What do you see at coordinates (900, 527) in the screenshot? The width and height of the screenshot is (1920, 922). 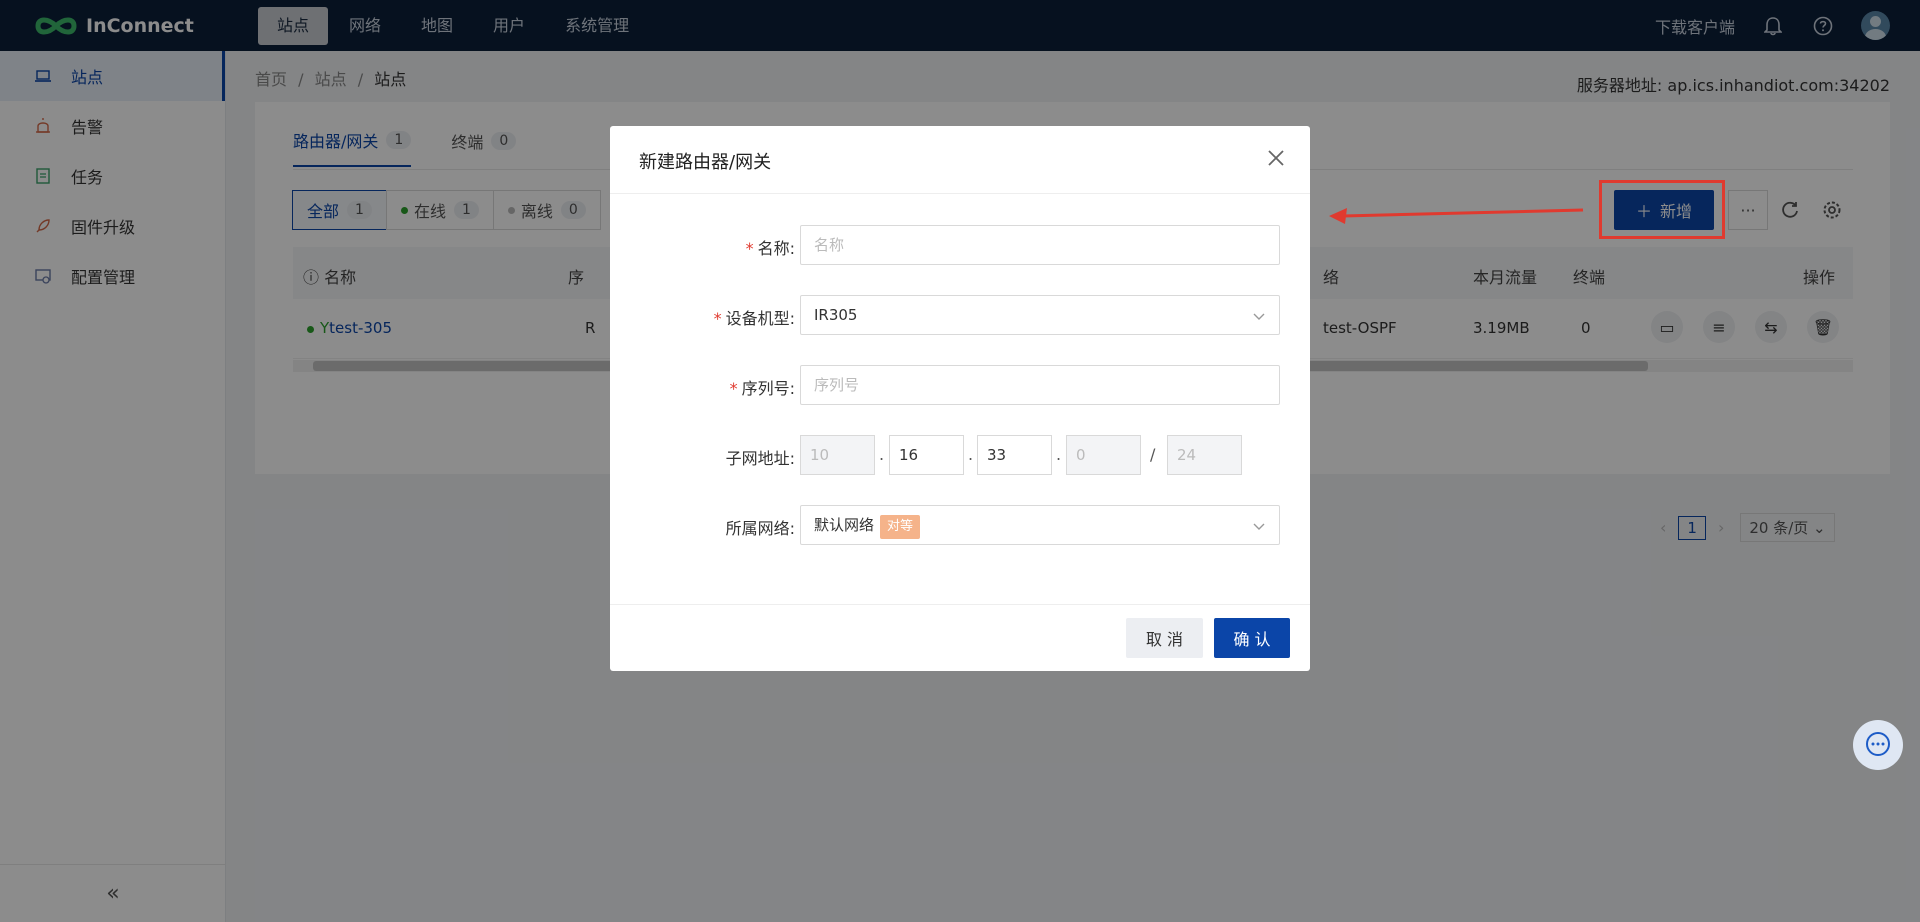 I see `peer-tag: 对等` at bounding box center [900, 527].